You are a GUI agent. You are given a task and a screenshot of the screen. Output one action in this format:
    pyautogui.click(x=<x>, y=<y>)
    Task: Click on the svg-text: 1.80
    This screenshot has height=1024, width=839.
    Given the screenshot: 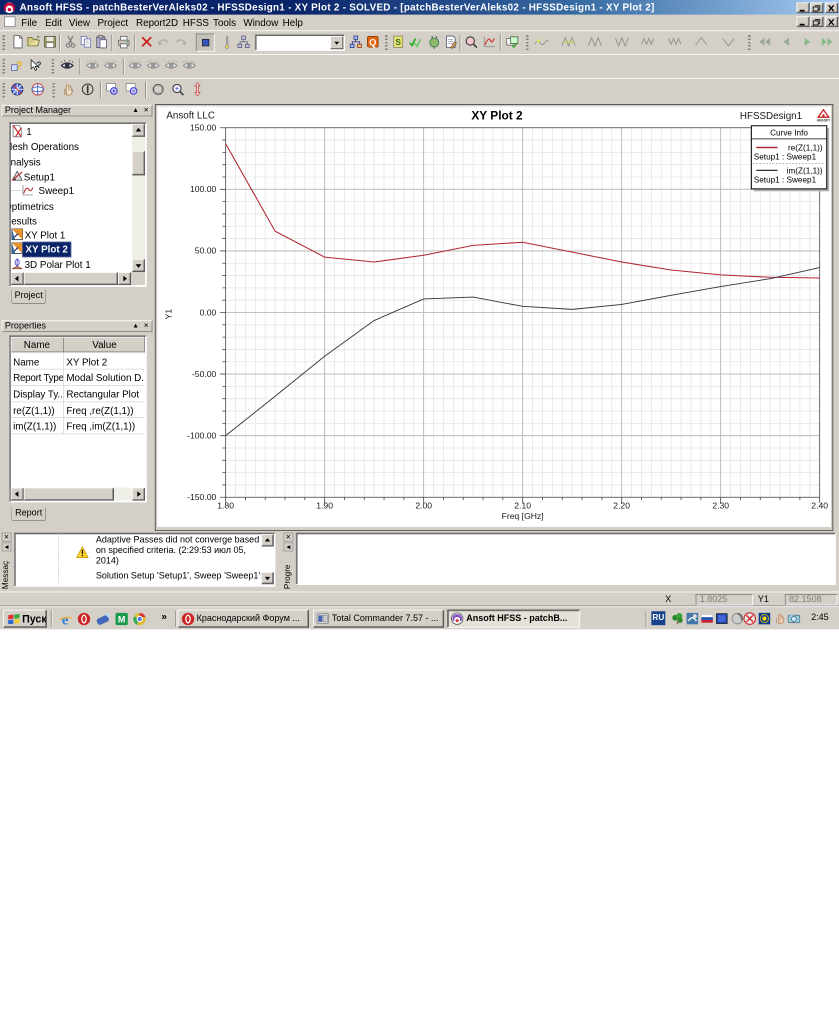 What is the action you would take?
    pyautogui.click(x=225, y=505)
    